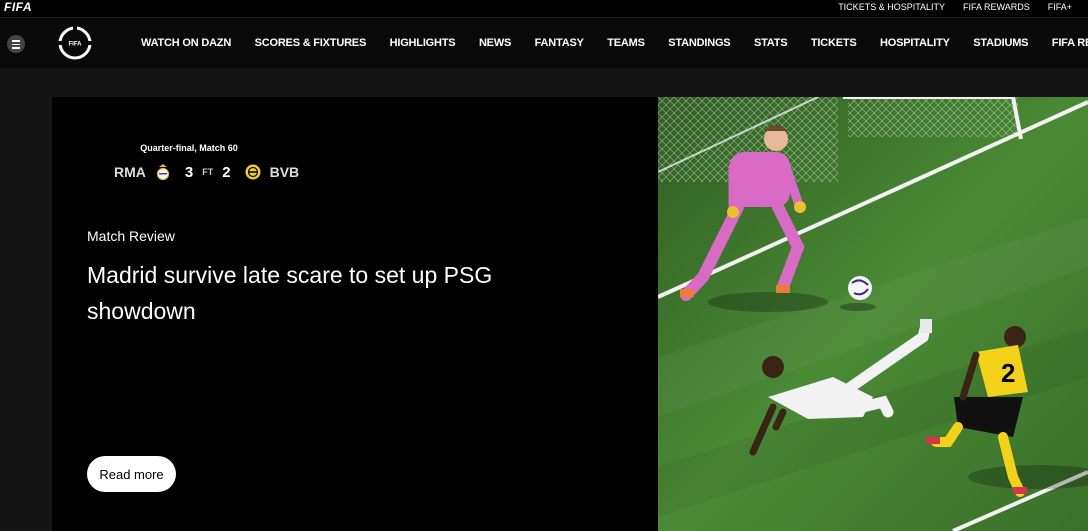 The height and width of the screenshot is (531, 1088). I want to click on match-status: FT, so click(208, 172).